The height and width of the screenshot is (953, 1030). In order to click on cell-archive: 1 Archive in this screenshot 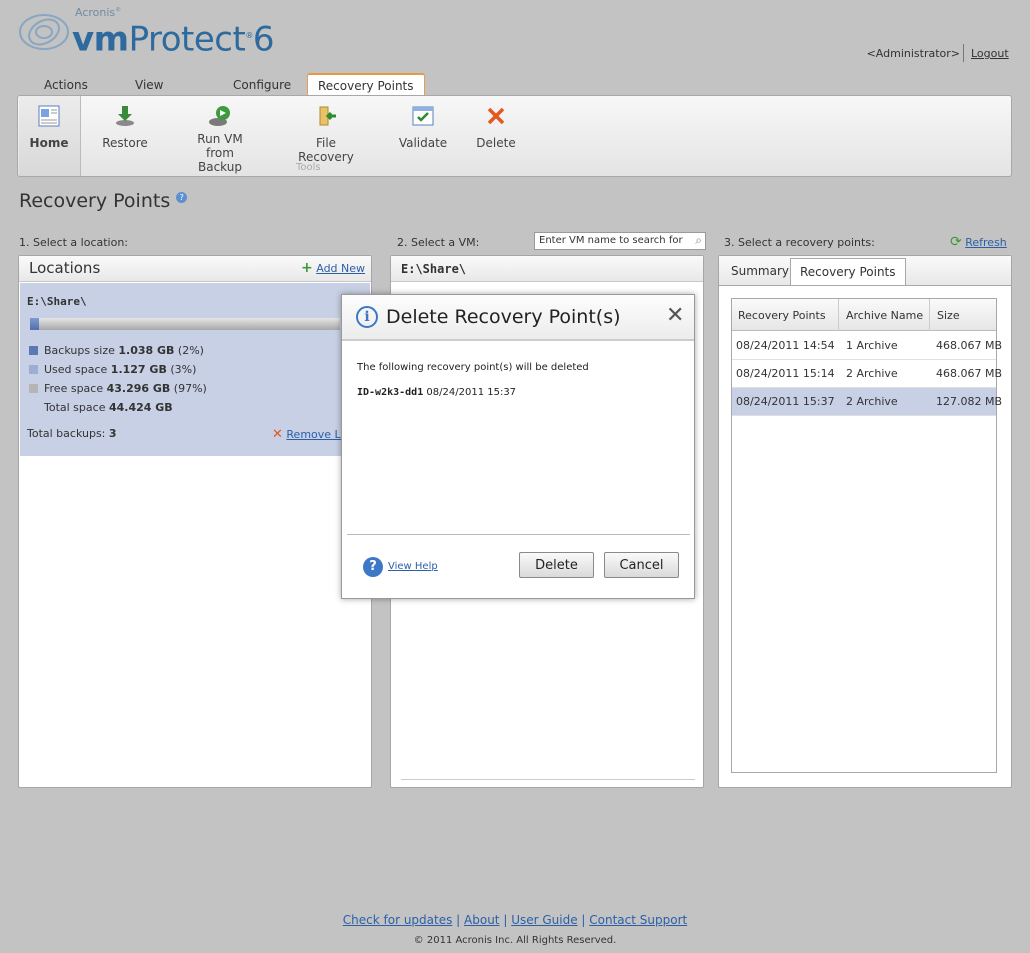, I will do `click(872, 345)`.